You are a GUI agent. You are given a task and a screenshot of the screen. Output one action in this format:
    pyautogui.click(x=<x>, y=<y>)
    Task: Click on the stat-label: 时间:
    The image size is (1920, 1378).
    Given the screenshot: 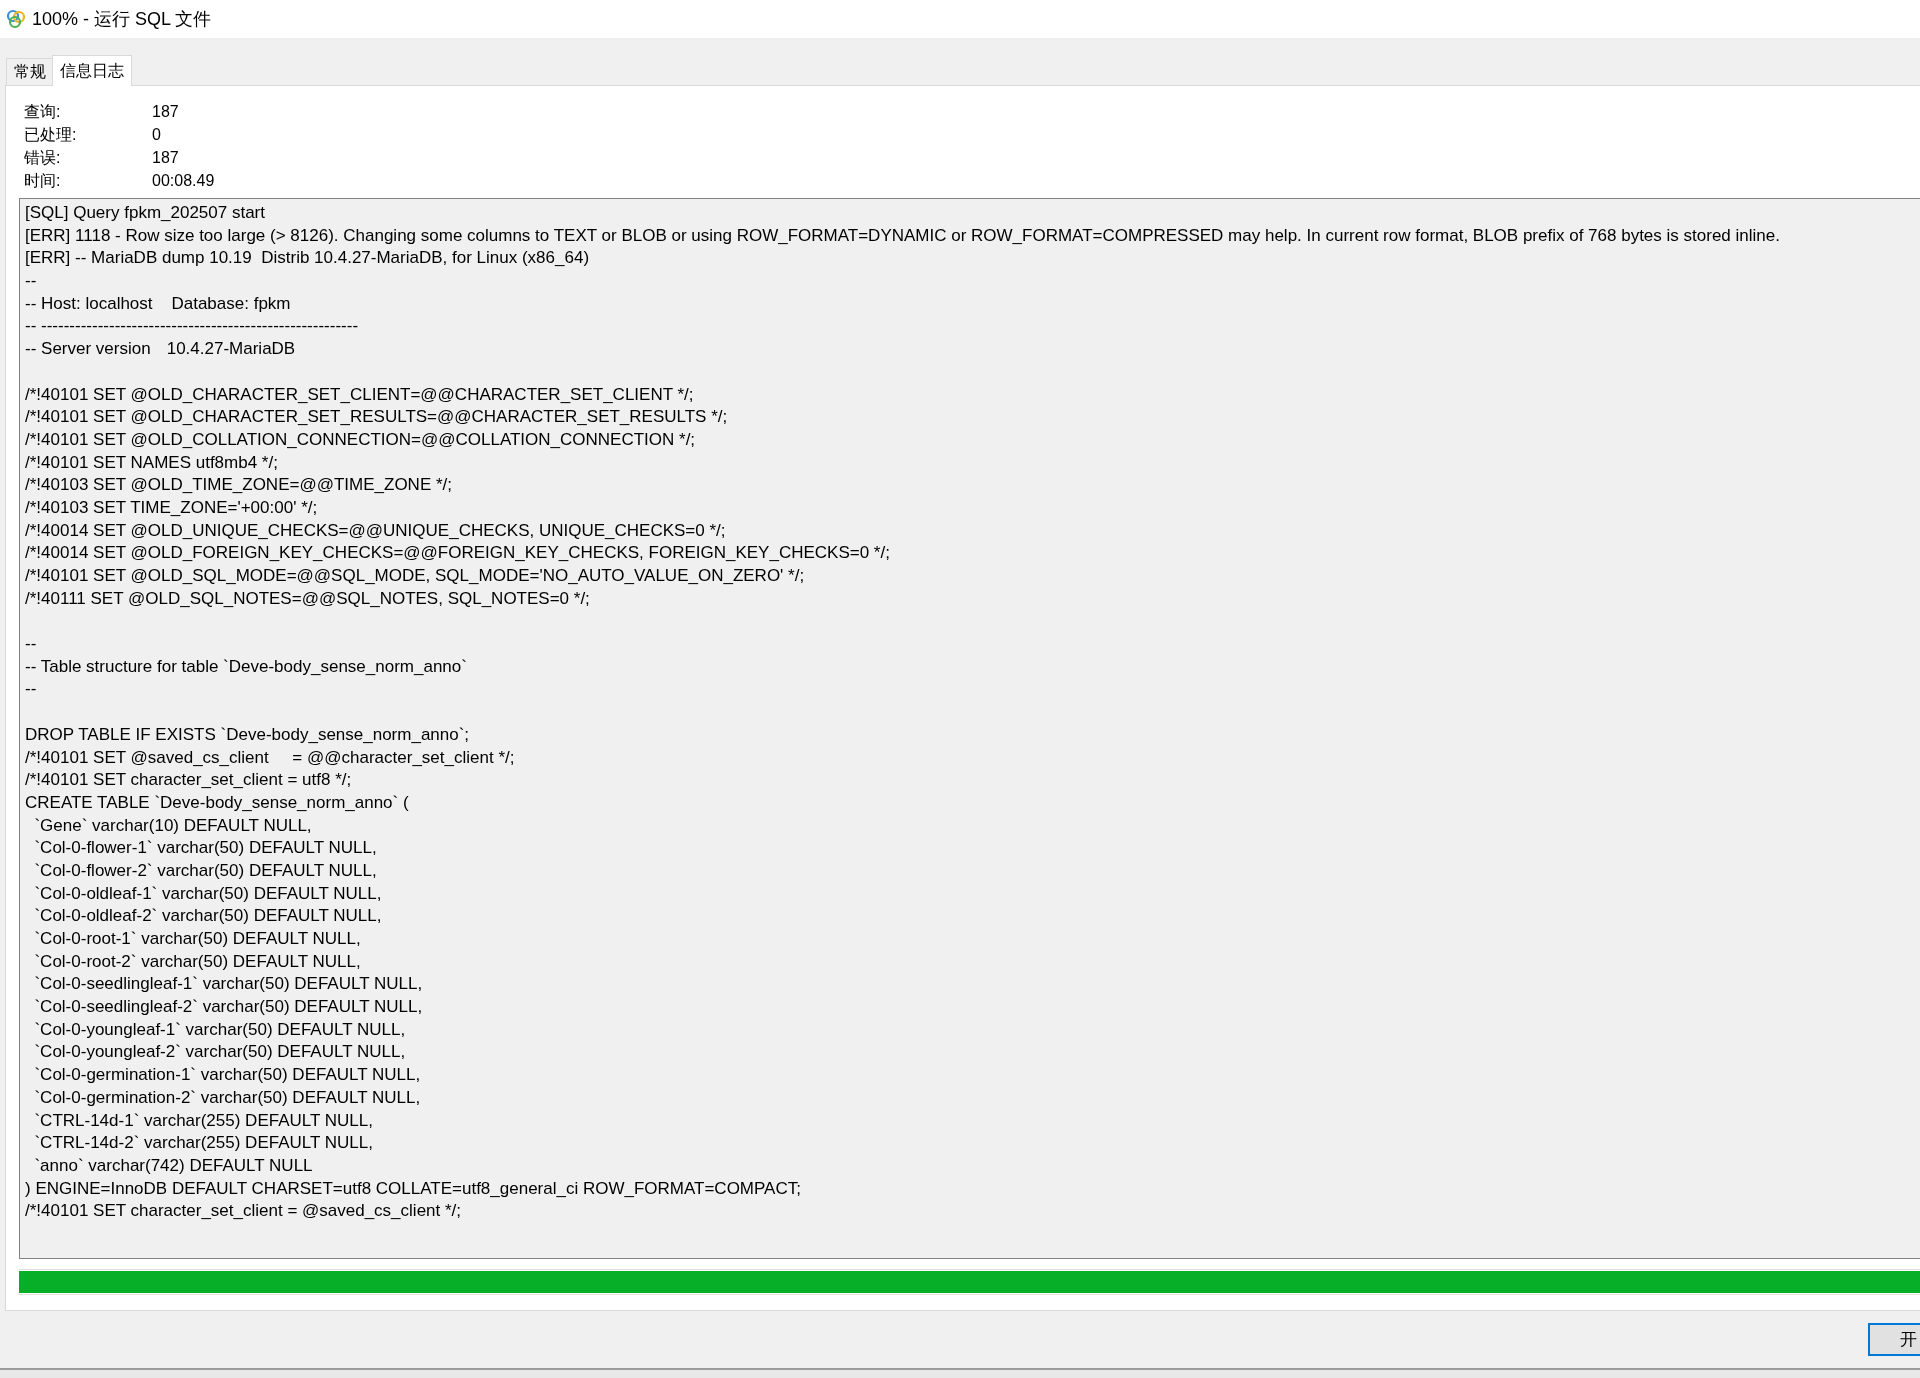 What is the action you would take?
    pyautogui.click(x=43, y=181)
    